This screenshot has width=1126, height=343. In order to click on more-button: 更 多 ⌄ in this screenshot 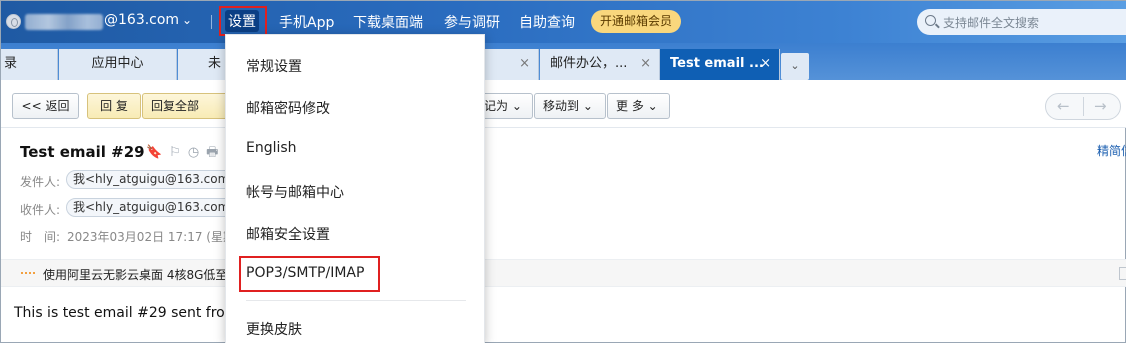, I will do `click(638, 106)`.